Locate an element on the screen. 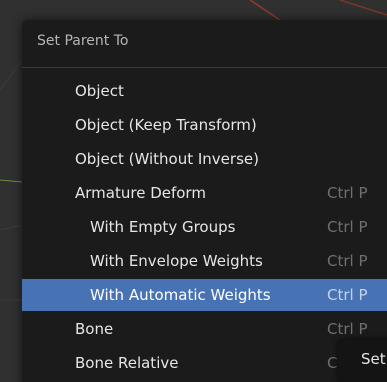 The height and width of the screenshot is (382, 387). menu-item-label: Object (Keep Transform) is located at coordinates (166, 125).